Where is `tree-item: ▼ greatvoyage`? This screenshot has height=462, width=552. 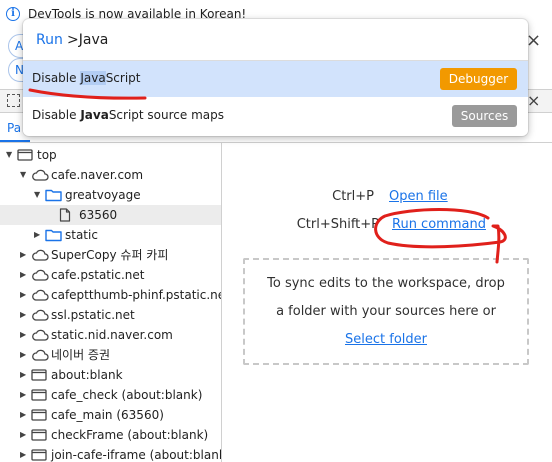
tree-item: ▼ greatvoyage is located at coordinates (110, 195).